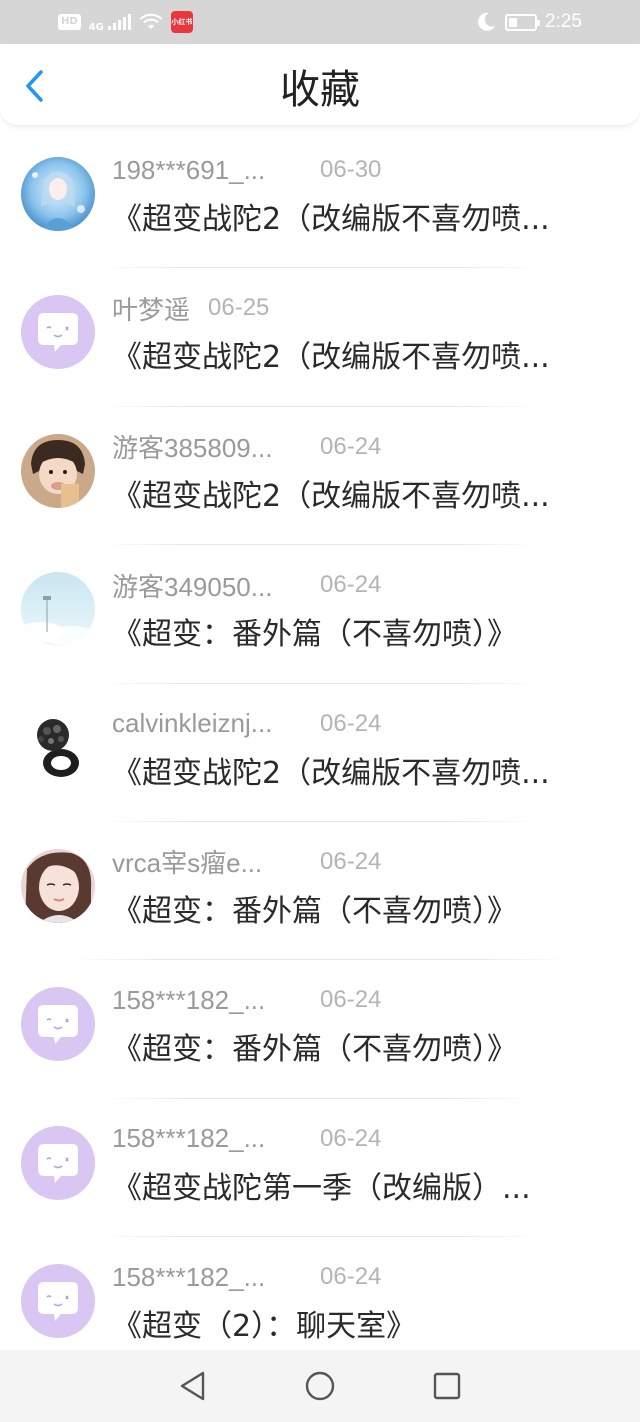 This screenshot has height=1422, width=640. I want to click on item-meta: 叶梦遥 06-25, so click(190, 308).